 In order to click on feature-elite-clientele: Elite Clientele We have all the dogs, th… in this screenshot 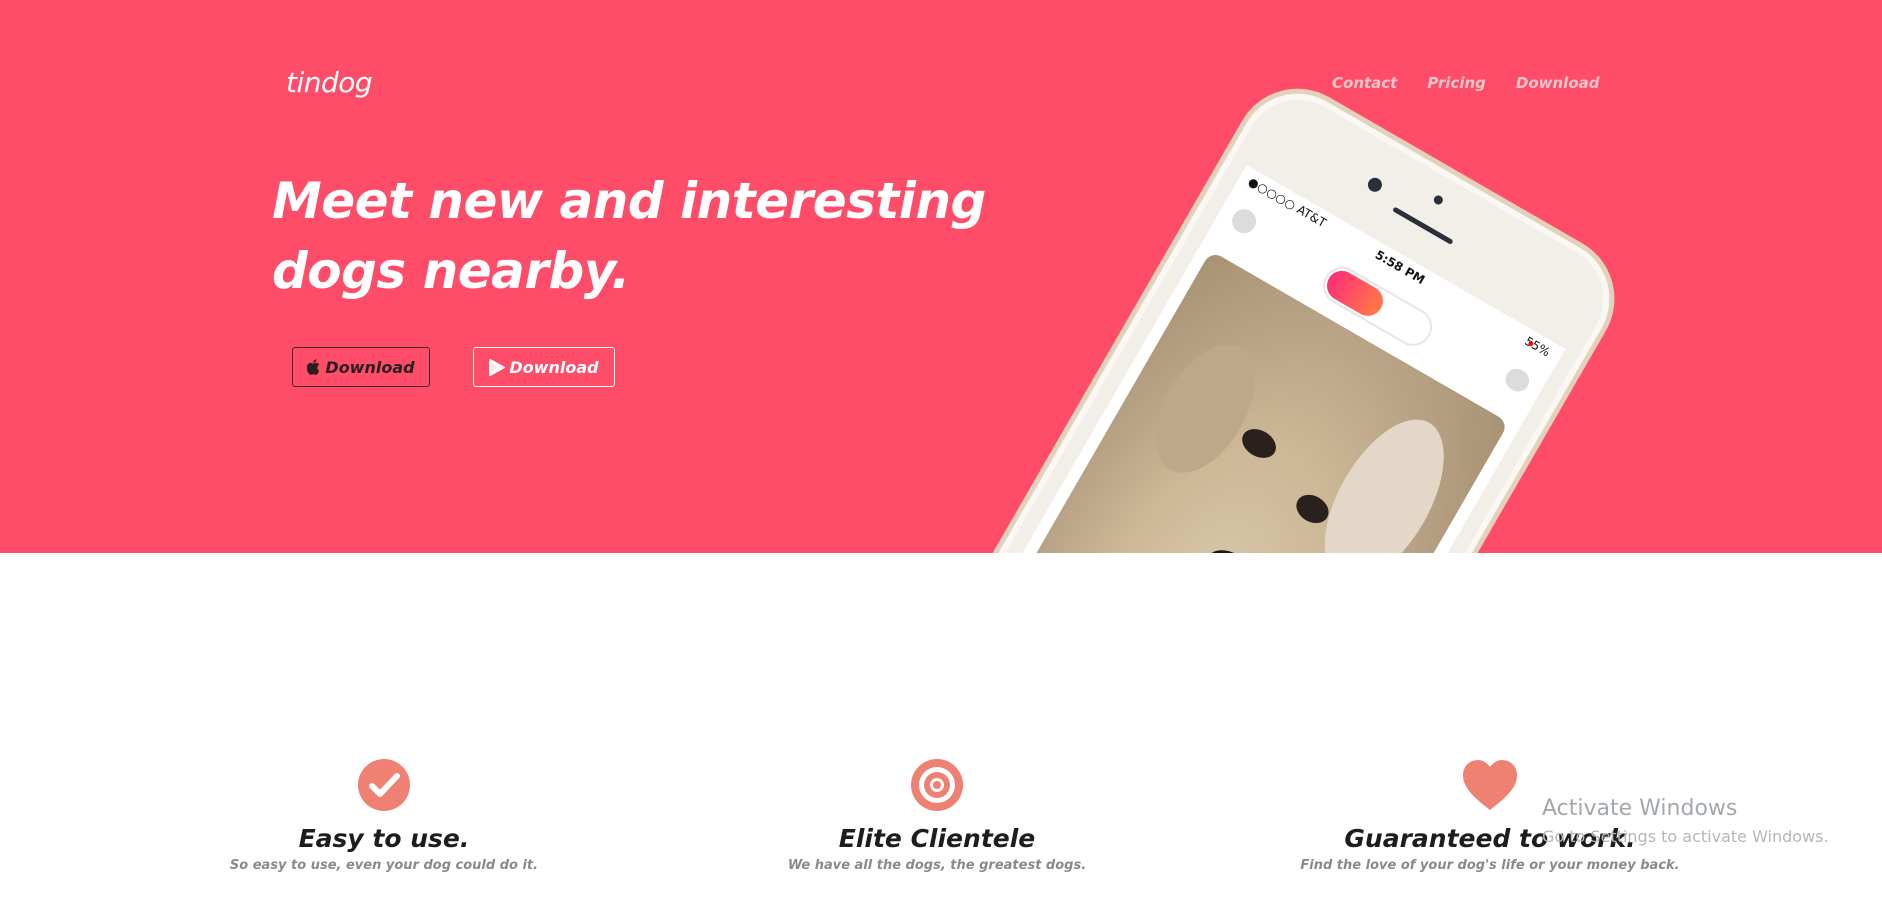, I will do `click(937, 815)`.